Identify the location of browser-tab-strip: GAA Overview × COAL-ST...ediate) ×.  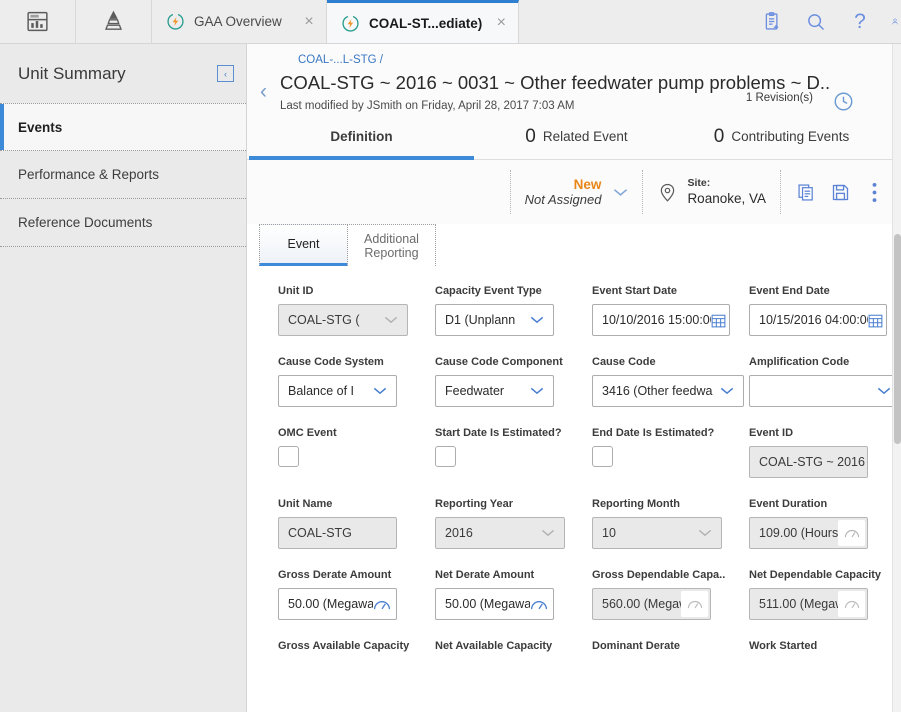
(336, 21).